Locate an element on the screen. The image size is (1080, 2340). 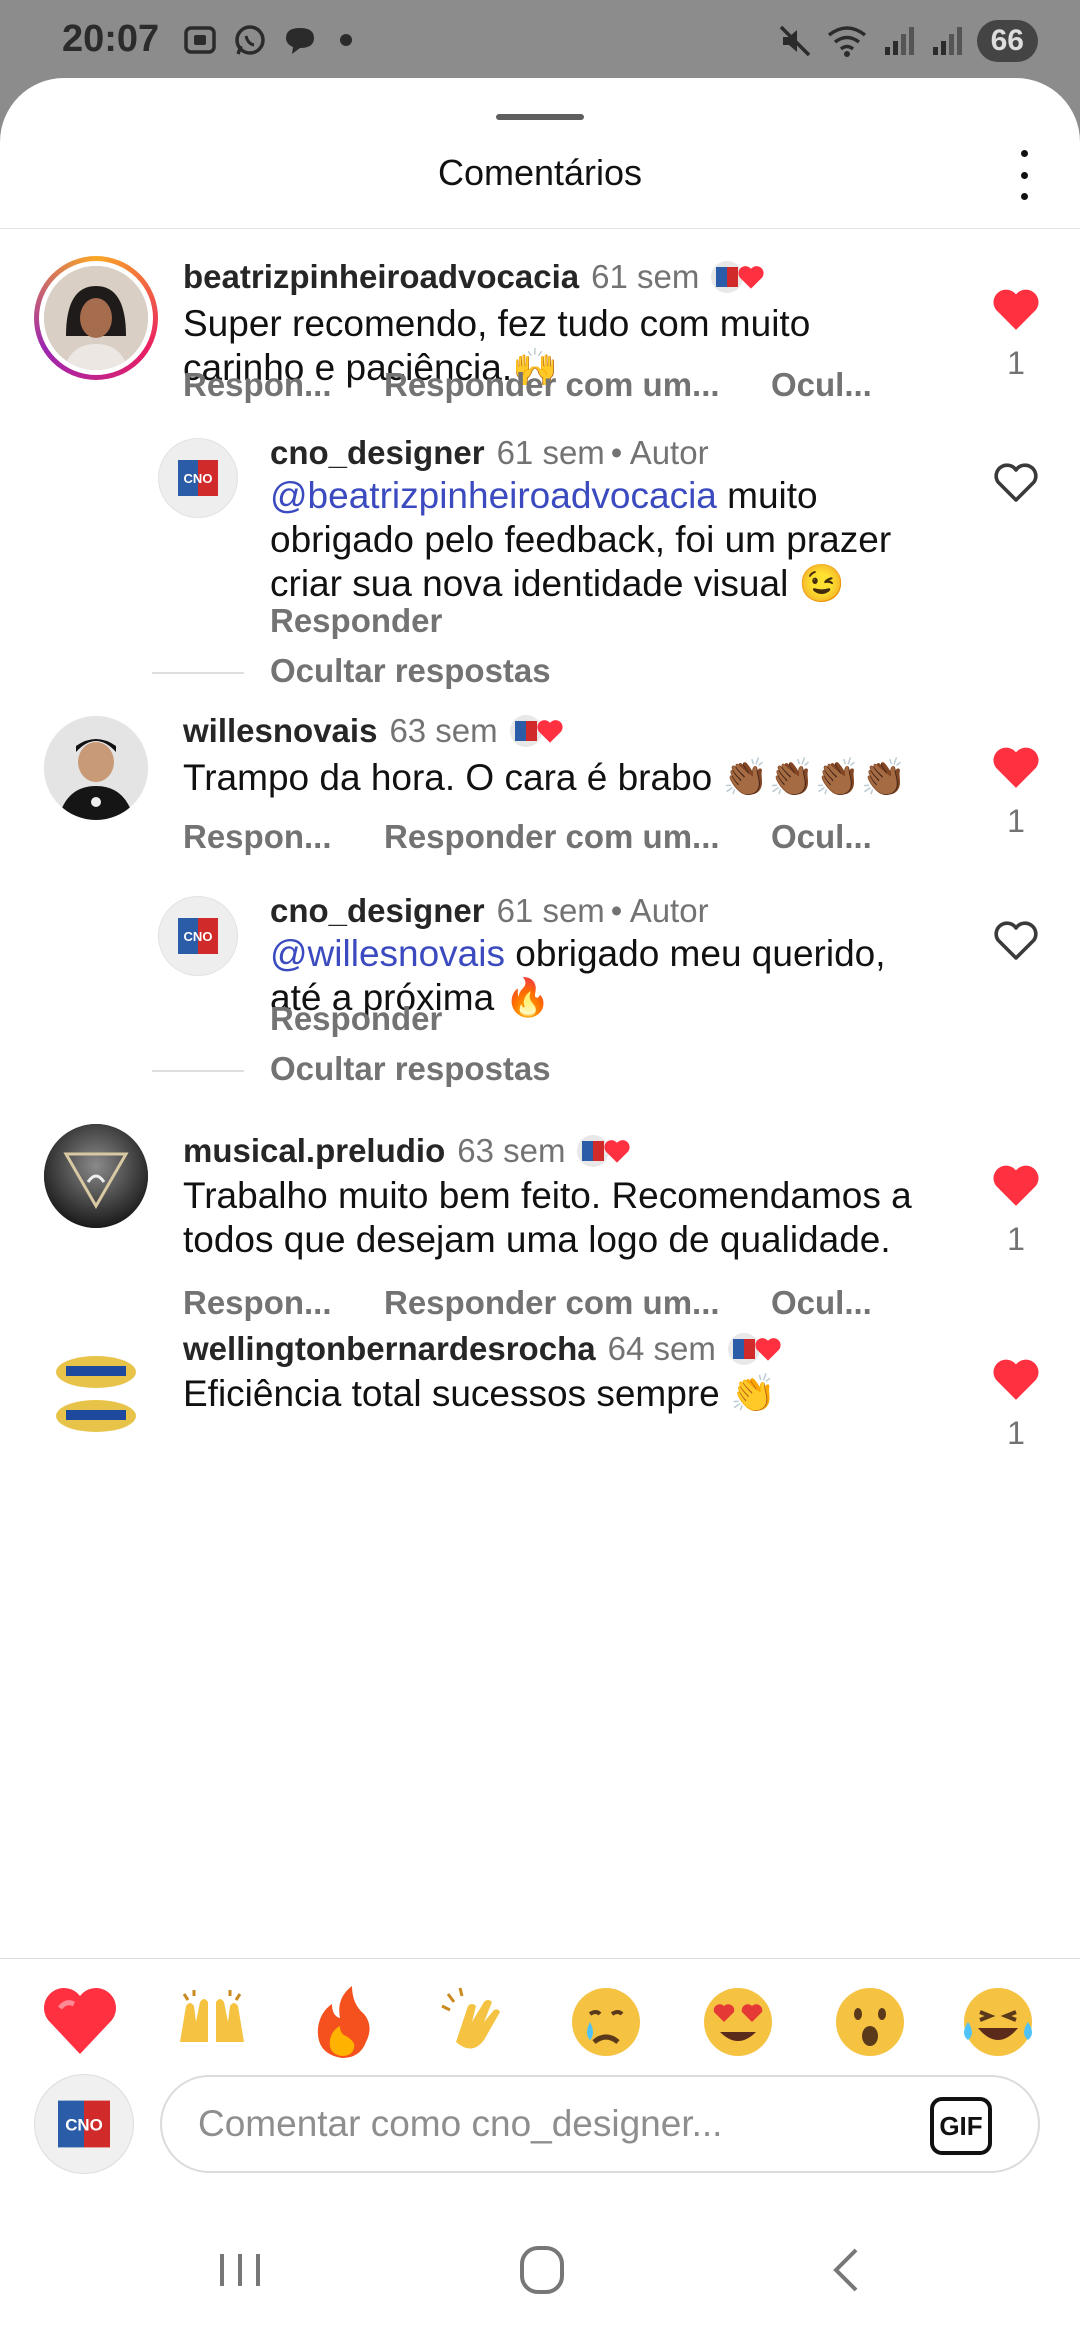
divider-line is located at coordinates (198, 673).